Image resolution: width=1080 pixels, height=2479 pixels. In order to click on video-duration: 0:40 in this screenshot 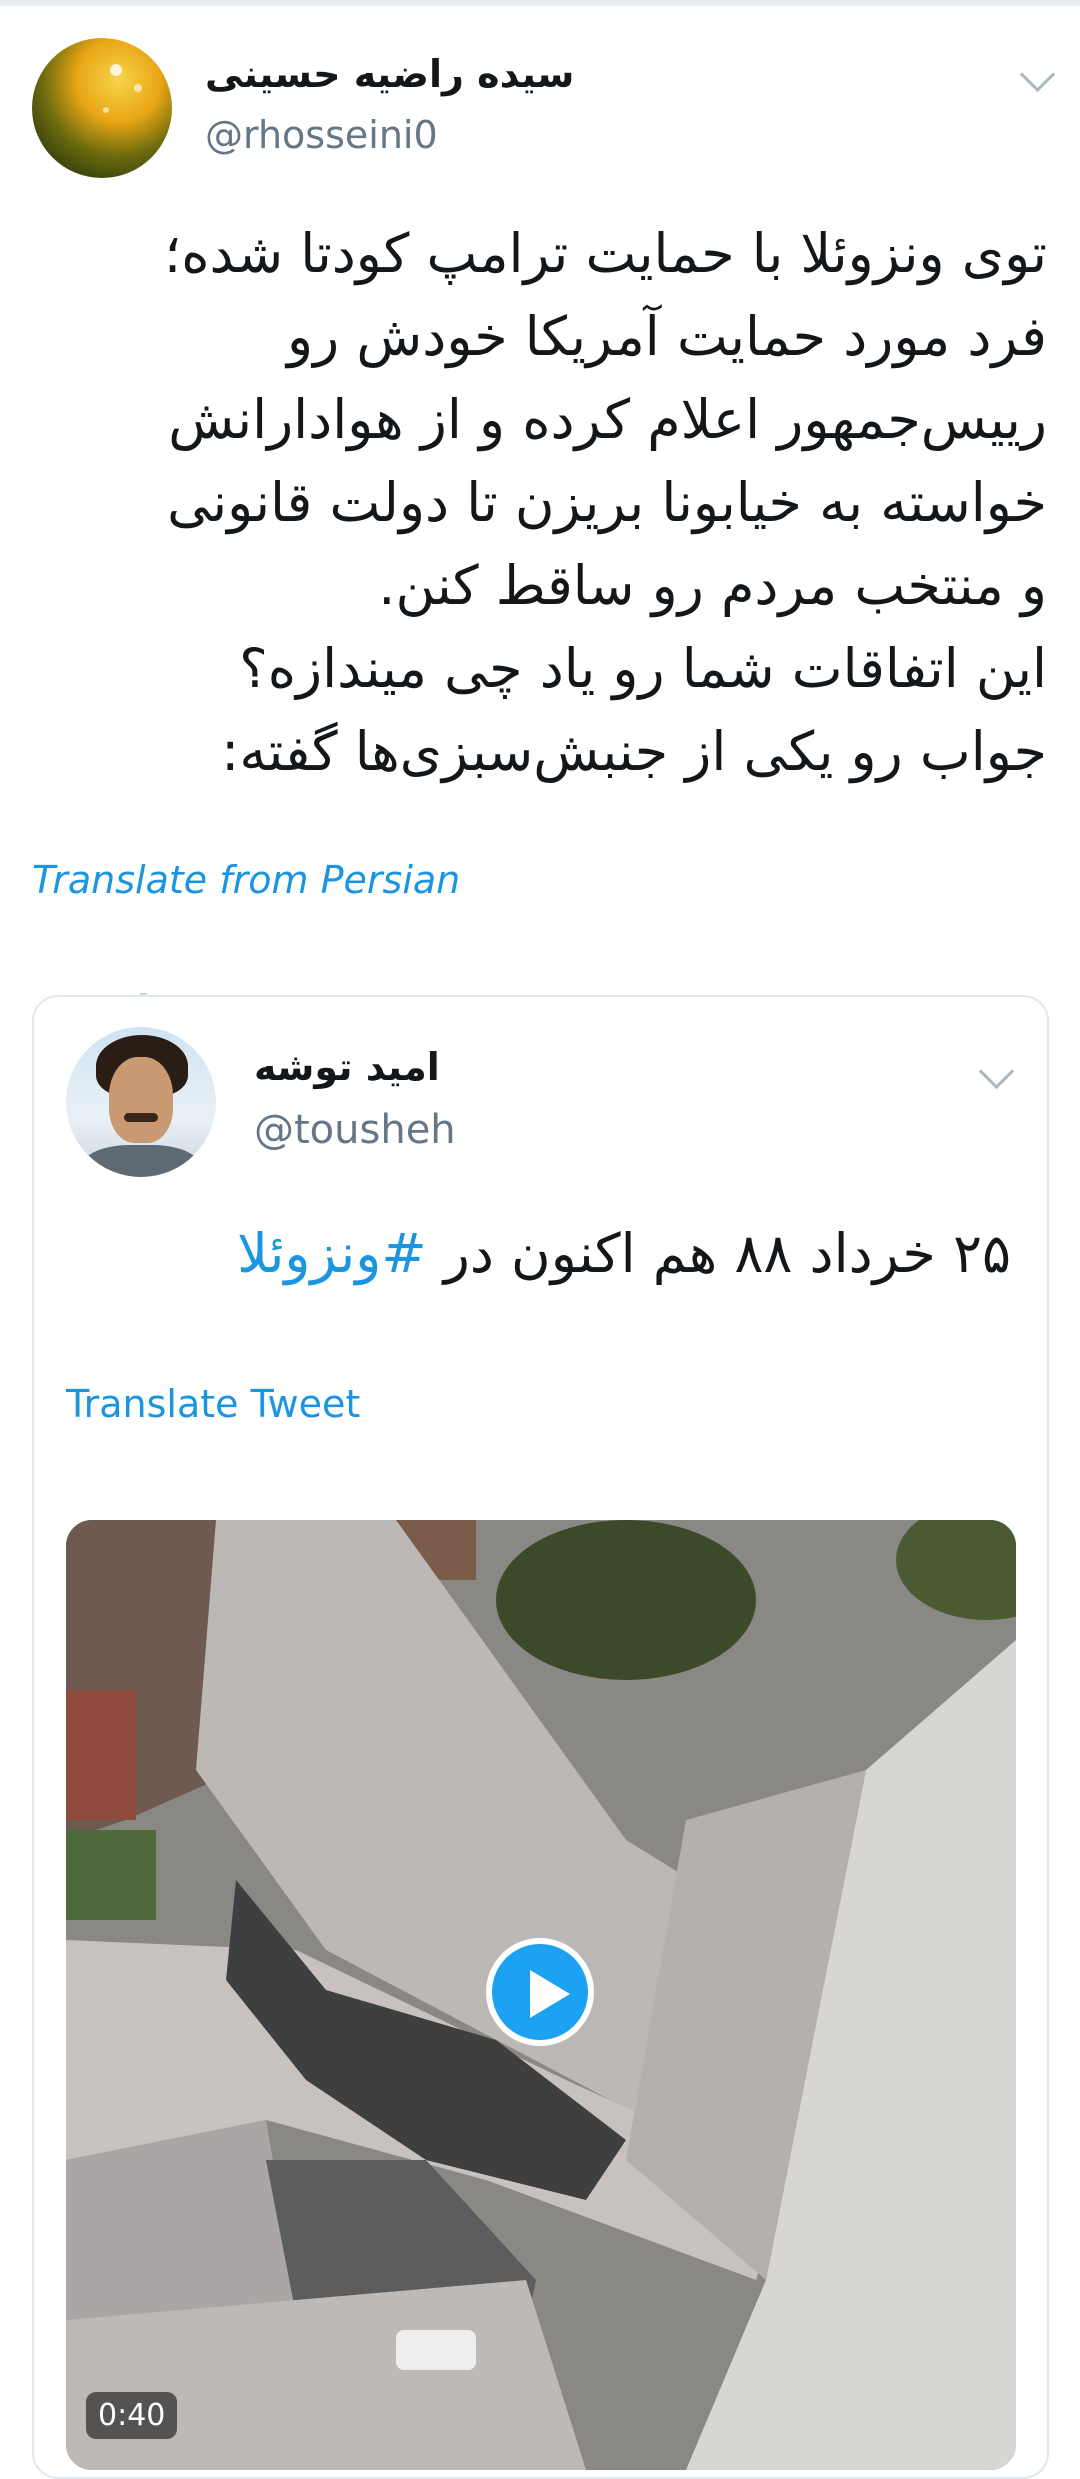, I will do `click(132, 2415)`.